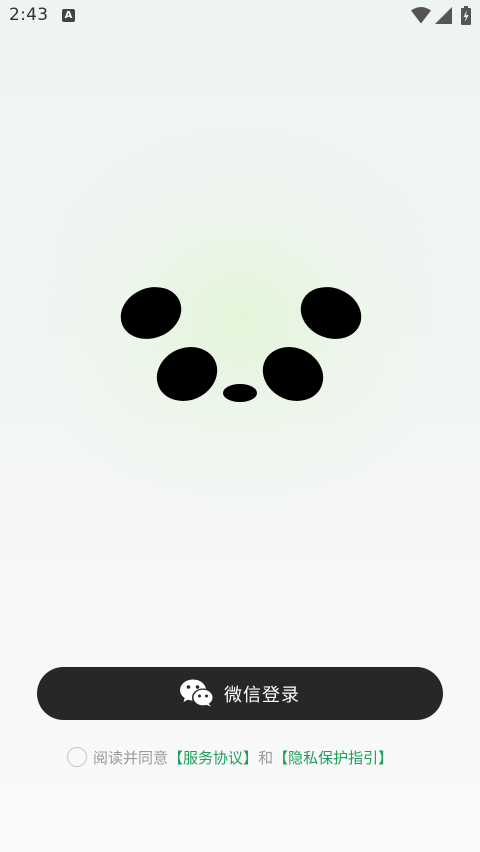 The height and width of the screenshot is (852, 480). Describe the element at coordinates (241, 344) in the screenshot. I see `panda-face-logo` at that location.